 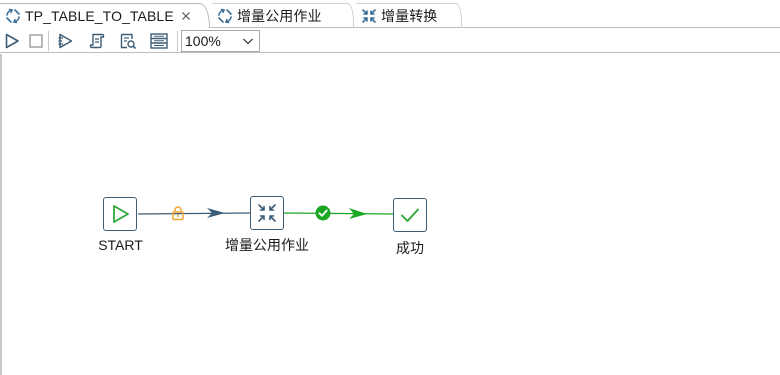 I want to click on stop-icon, so click(x=36, y=41).